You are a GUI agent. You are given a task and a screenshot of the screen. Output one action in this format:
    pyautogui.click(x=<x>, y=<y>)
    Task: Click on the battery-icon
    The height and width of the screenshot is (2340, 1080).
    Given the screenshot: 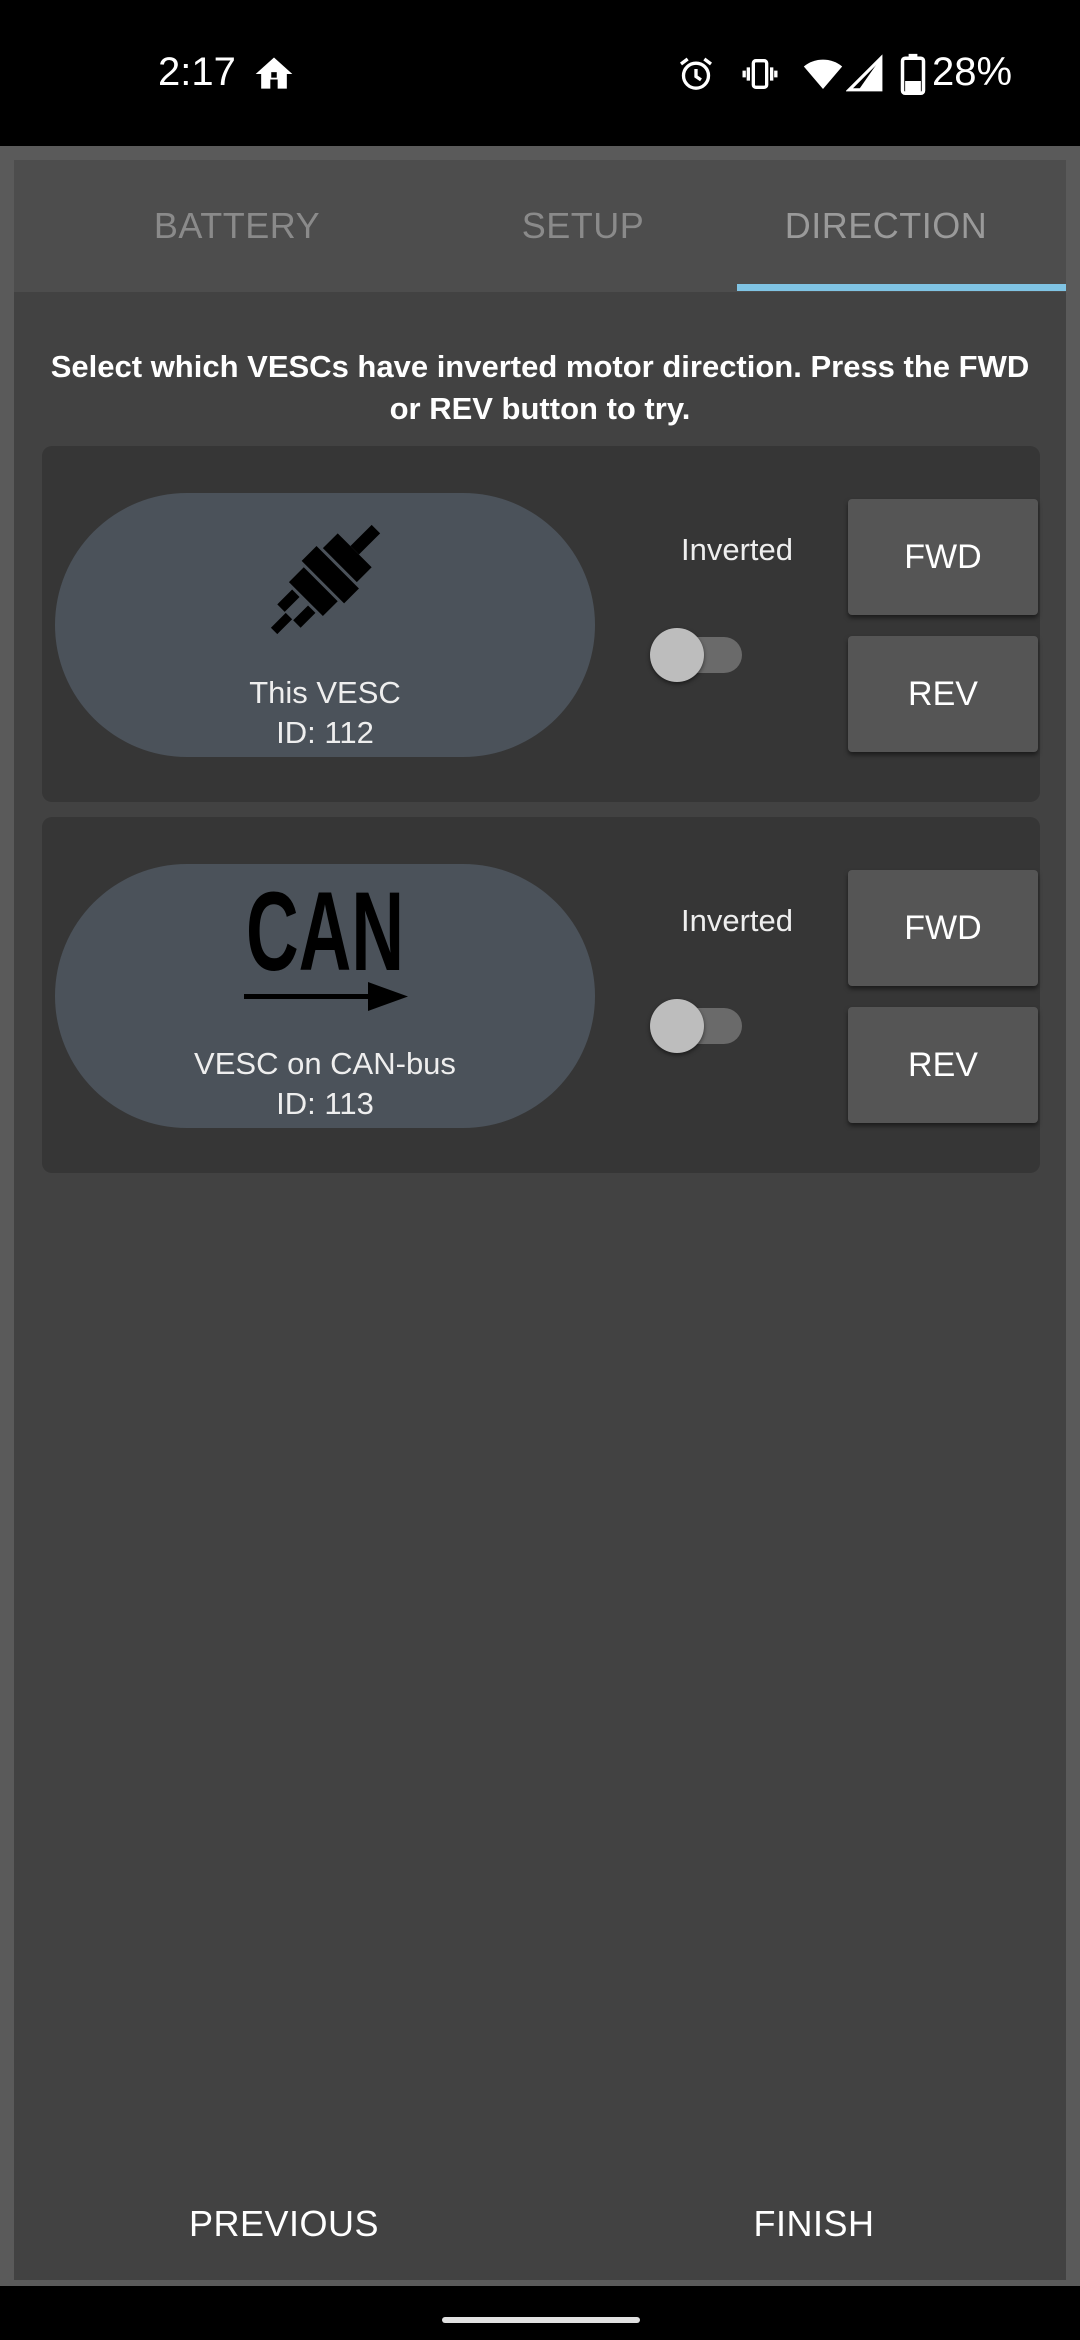 What is the action you would take?
    pyautogui.click(x=913, y=74)
    